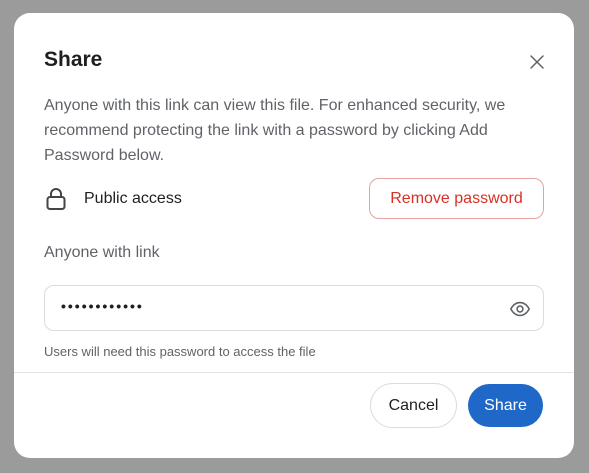  I want to click on password-field: ••••••••••••, so click(294, 308).